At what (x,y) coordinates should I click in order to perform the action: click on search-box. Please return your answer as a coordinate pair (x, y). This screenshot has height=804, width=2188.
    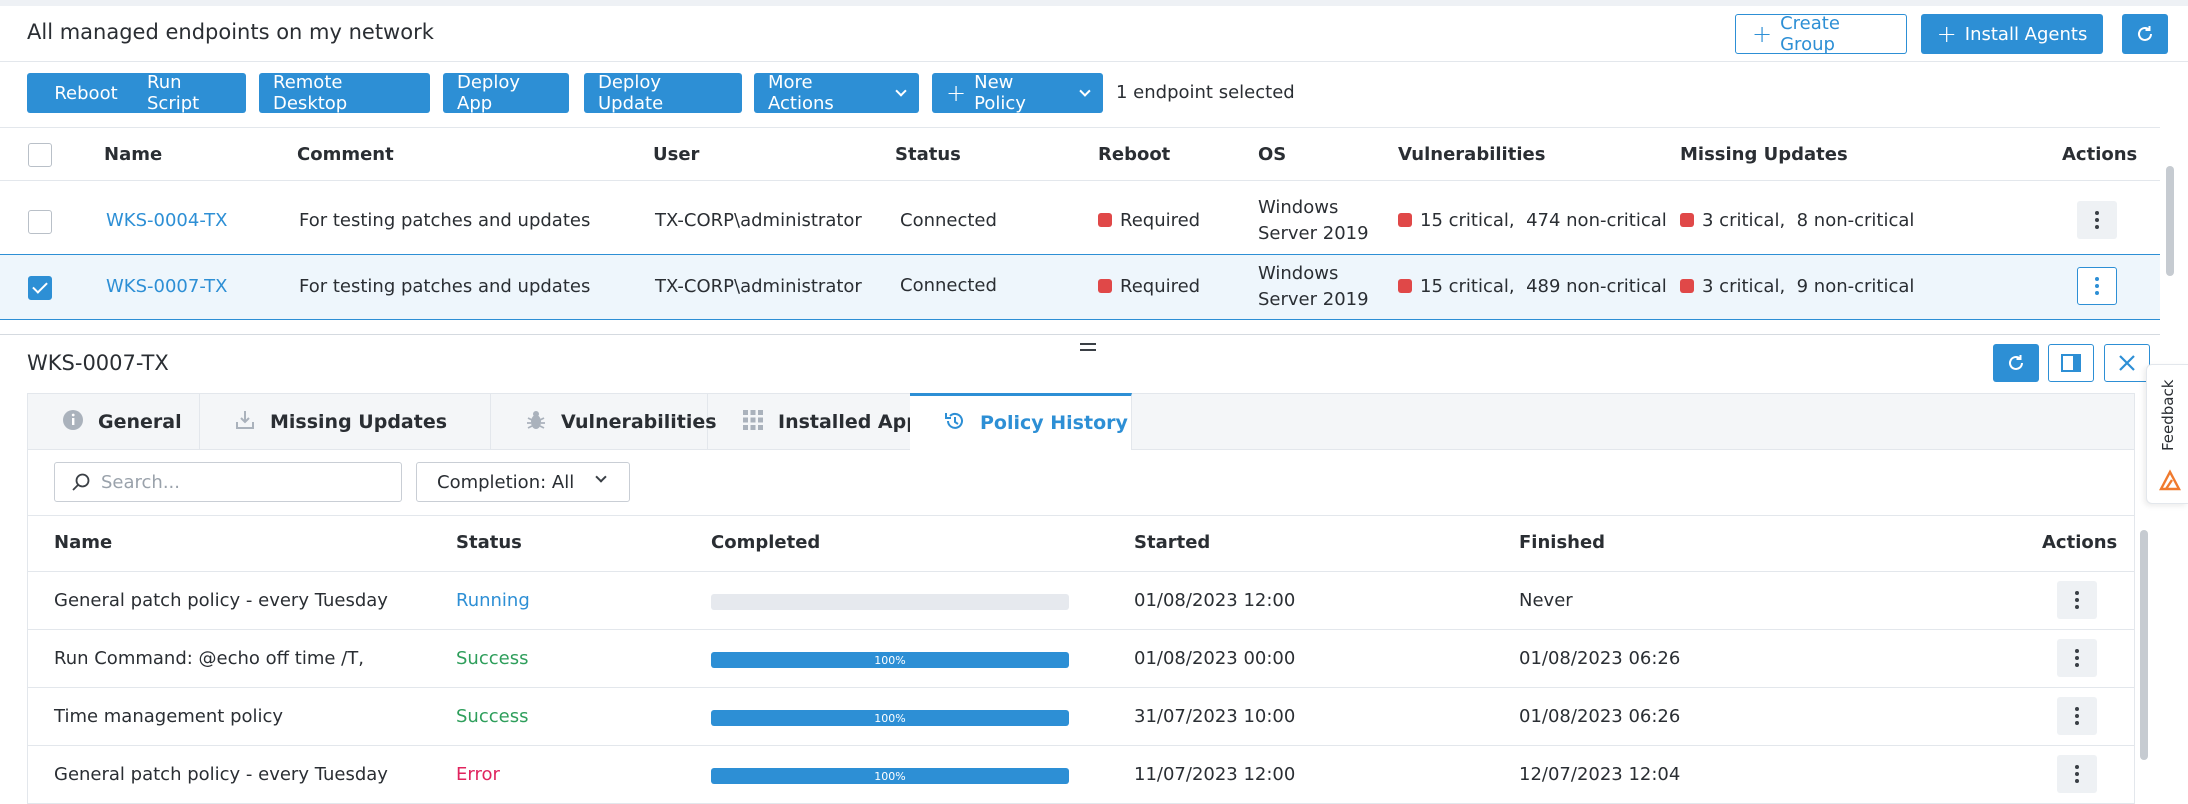
    Looking at the image, I should click on (228, 482).